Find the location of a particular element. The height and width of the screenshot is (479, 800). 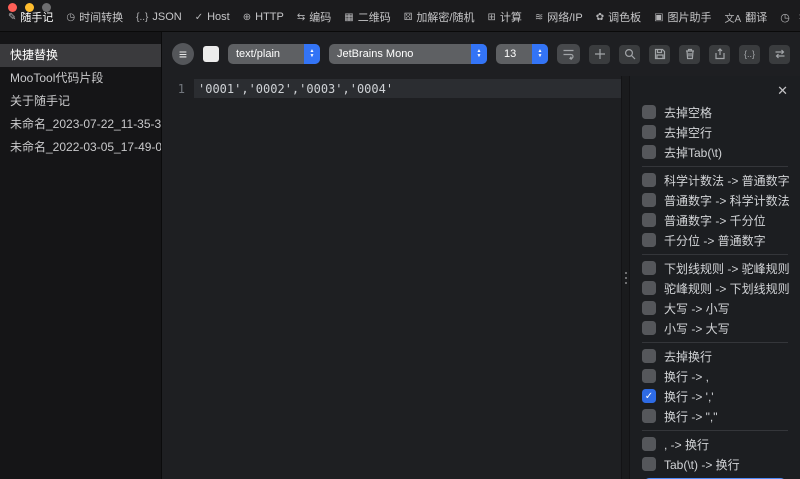

calculator-icon: ⊞ is located at coordinates (491, 17).